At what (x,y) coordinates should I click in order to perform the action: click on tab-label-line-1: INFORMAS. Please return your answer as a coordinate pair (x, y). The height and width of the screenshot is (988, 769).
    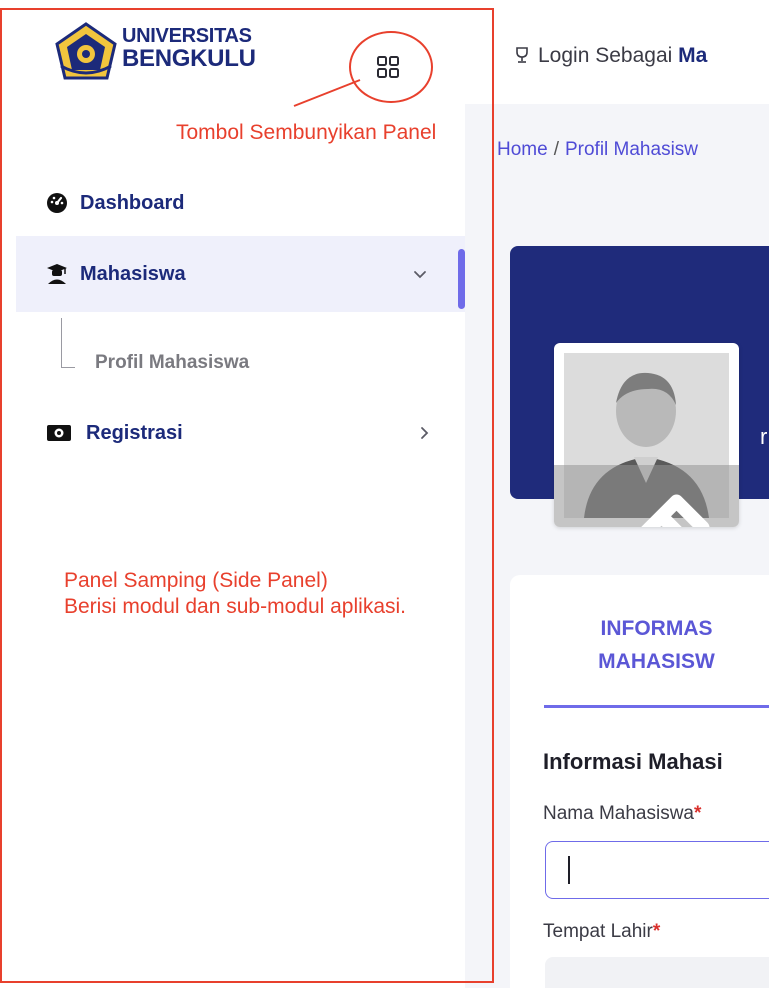
    Looking at the image, I should click on (656, 628).